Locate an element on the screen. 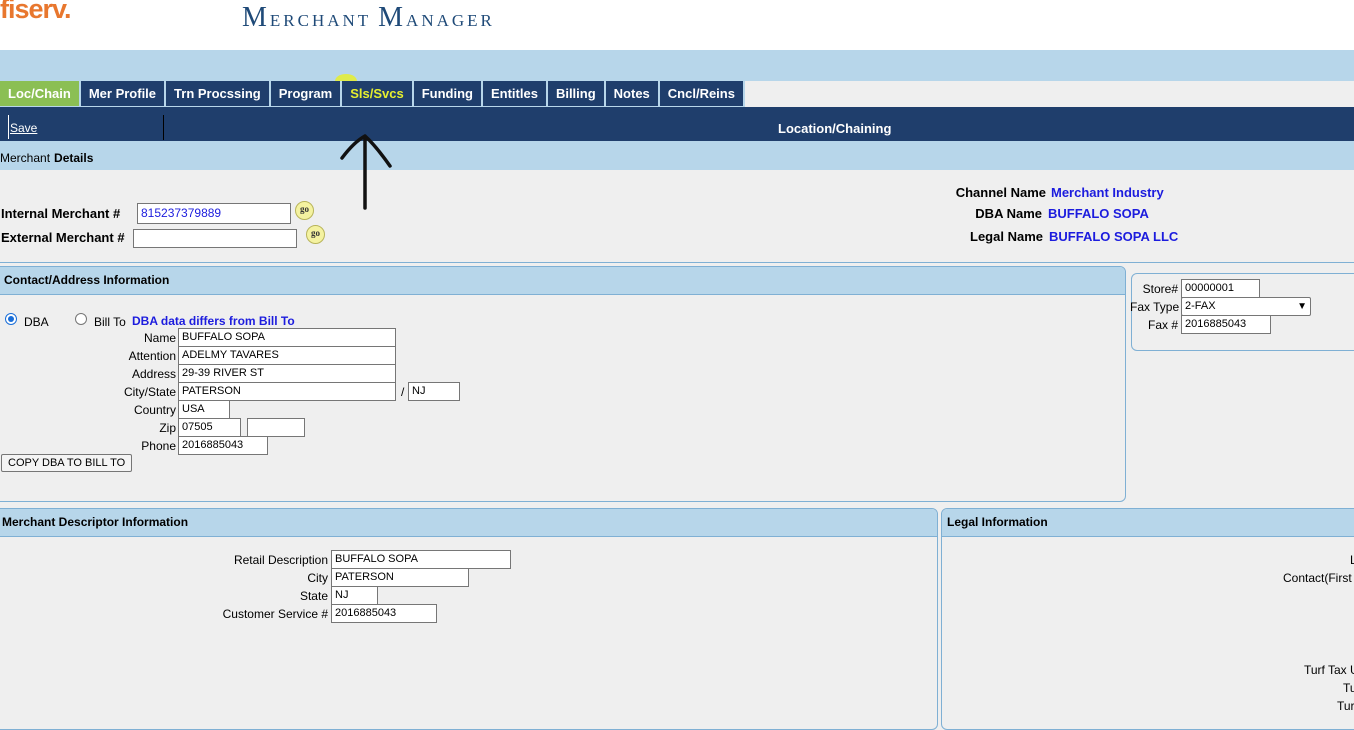  dba-name-value: BUFFALO SOPA is located at coordinates (1098, 213).